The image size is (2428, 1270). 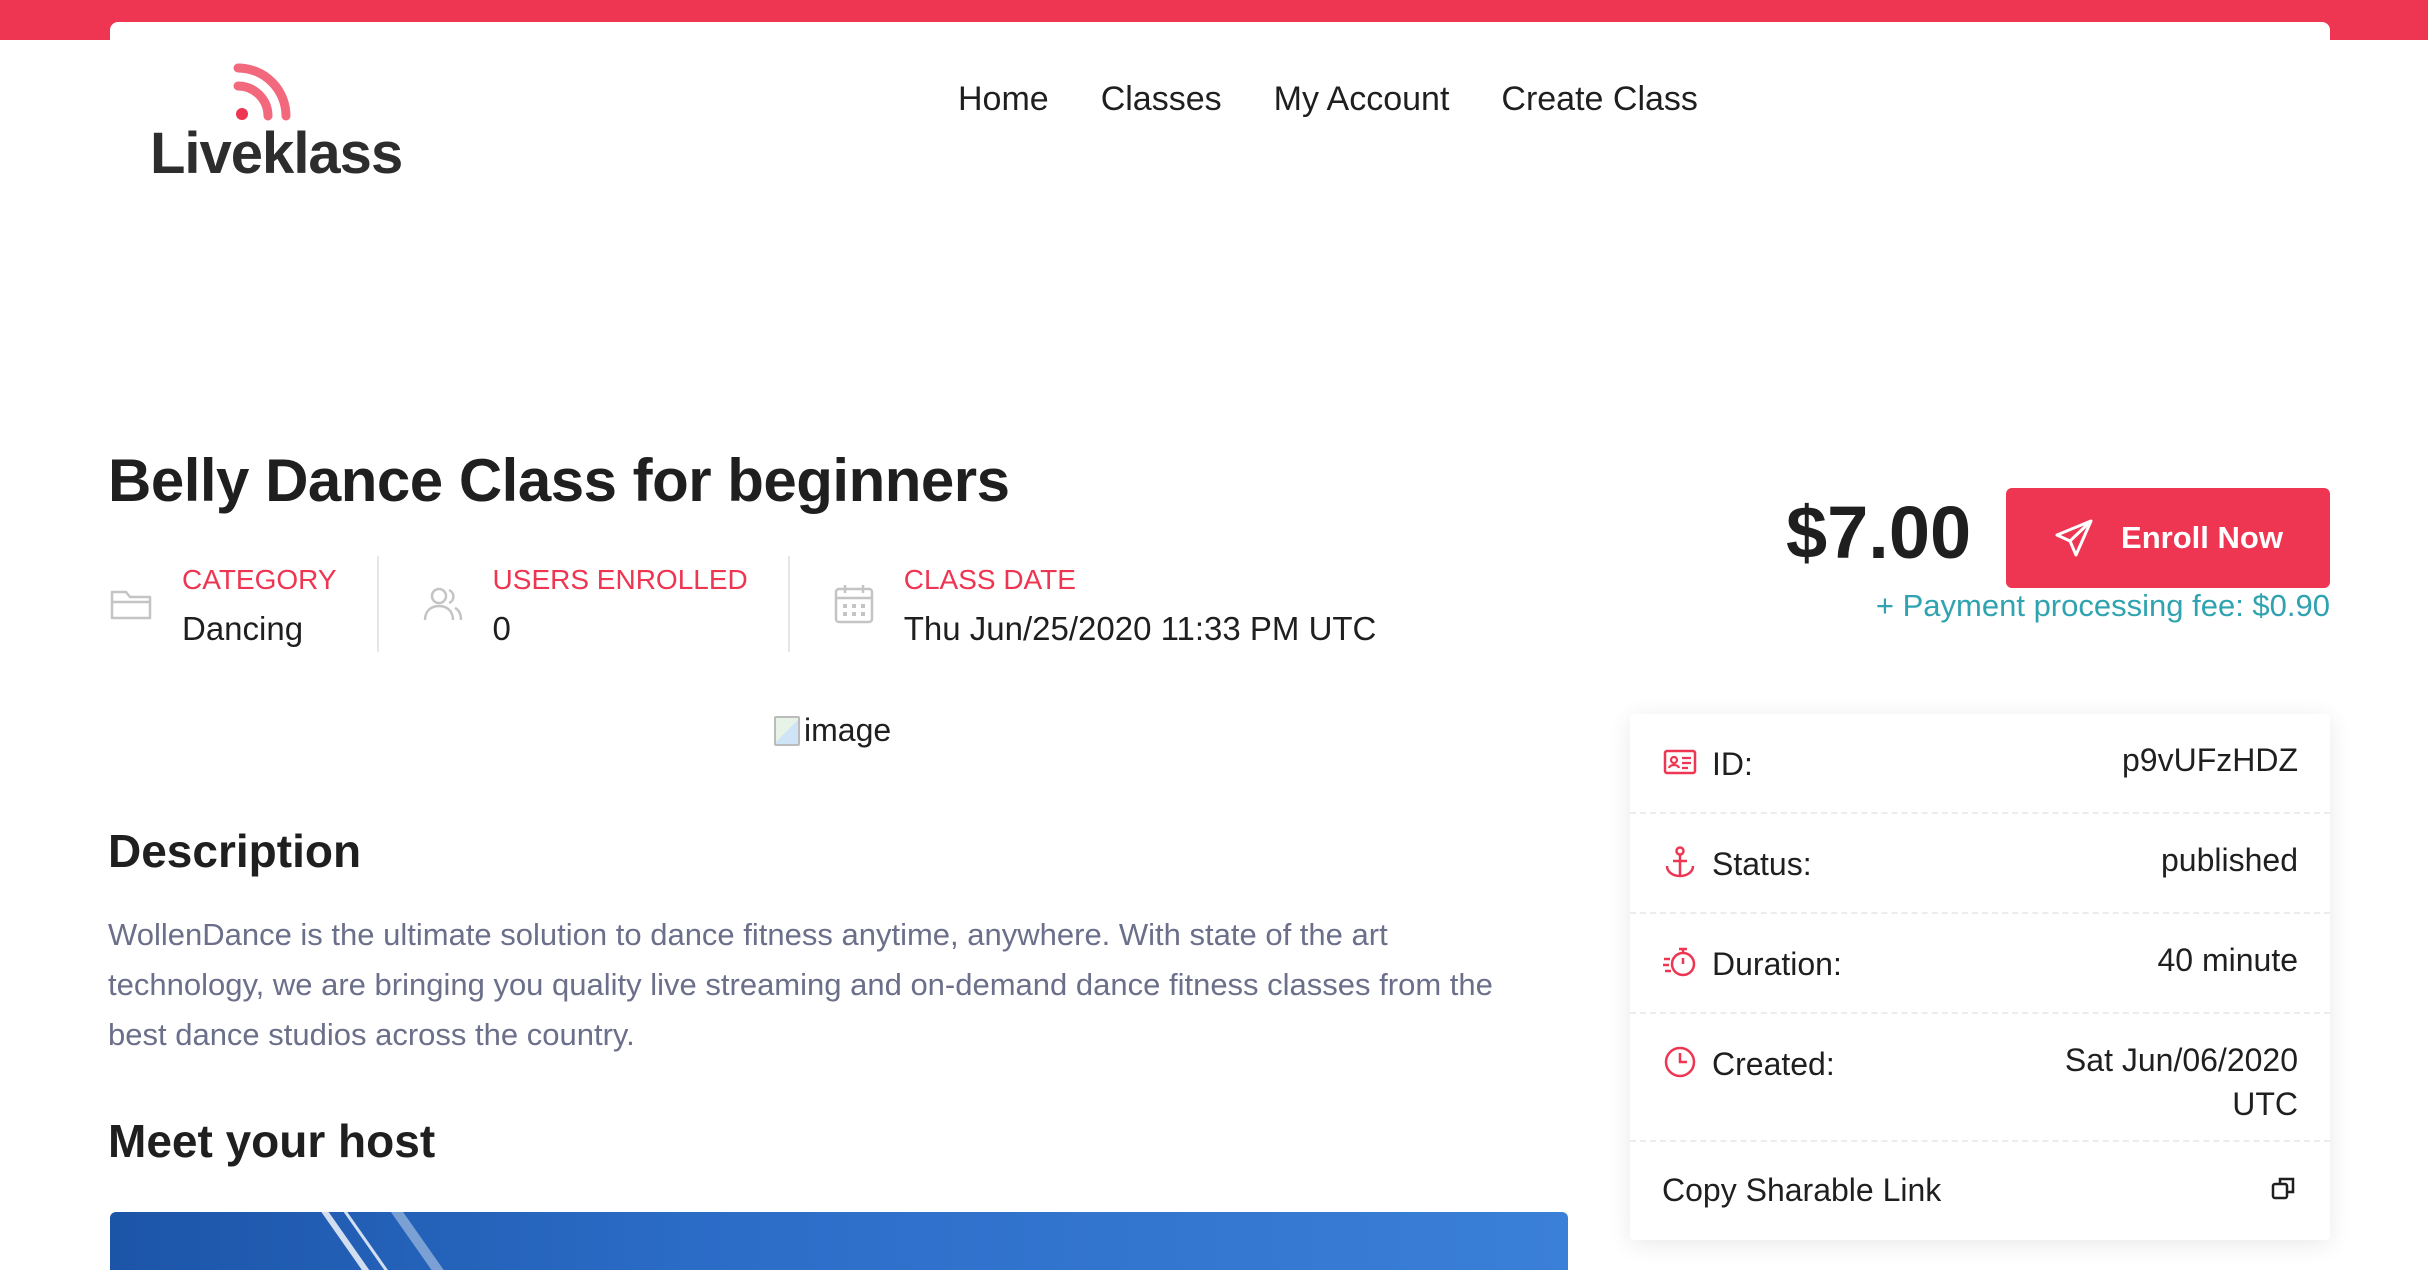 I want to click on image-alt-text: image, so click(x=848, y=730).